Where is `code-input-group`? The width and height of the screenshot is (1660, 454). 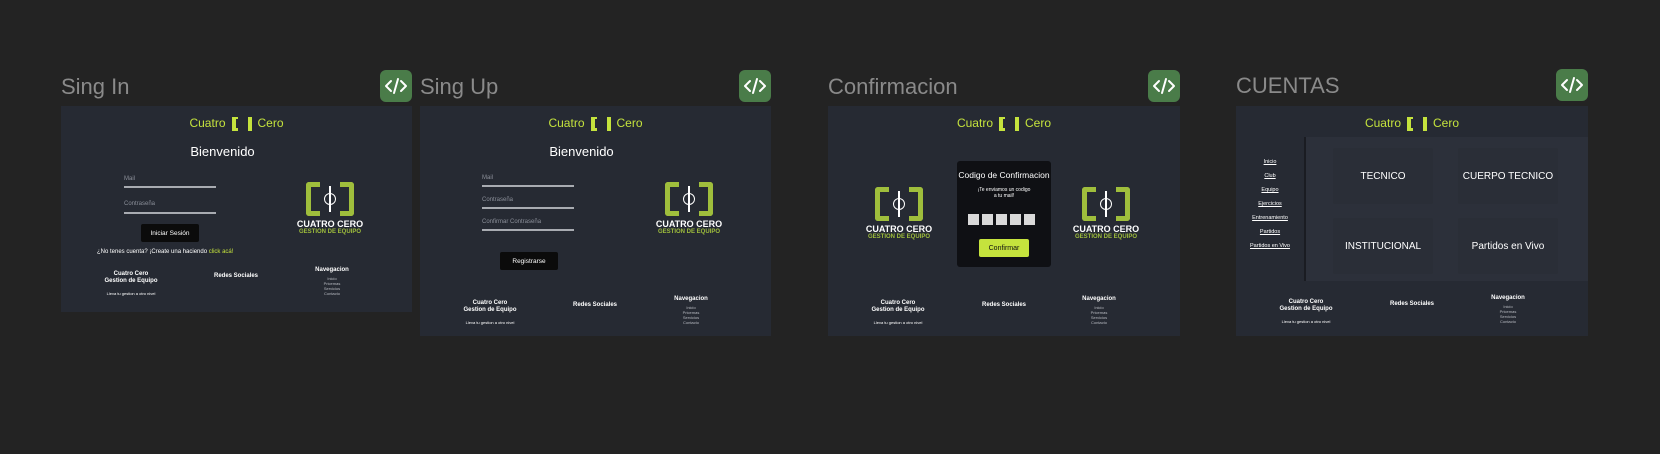
code-input-group is located at coordinates (1001, 219).